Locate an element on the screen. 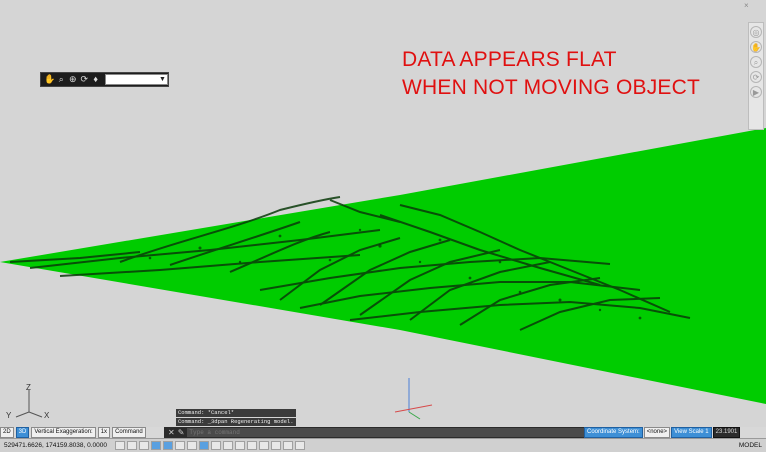  navigation-bar: ◎ ✋ ⌕ ⟳ ▶ is located at coordinates (756, 76).